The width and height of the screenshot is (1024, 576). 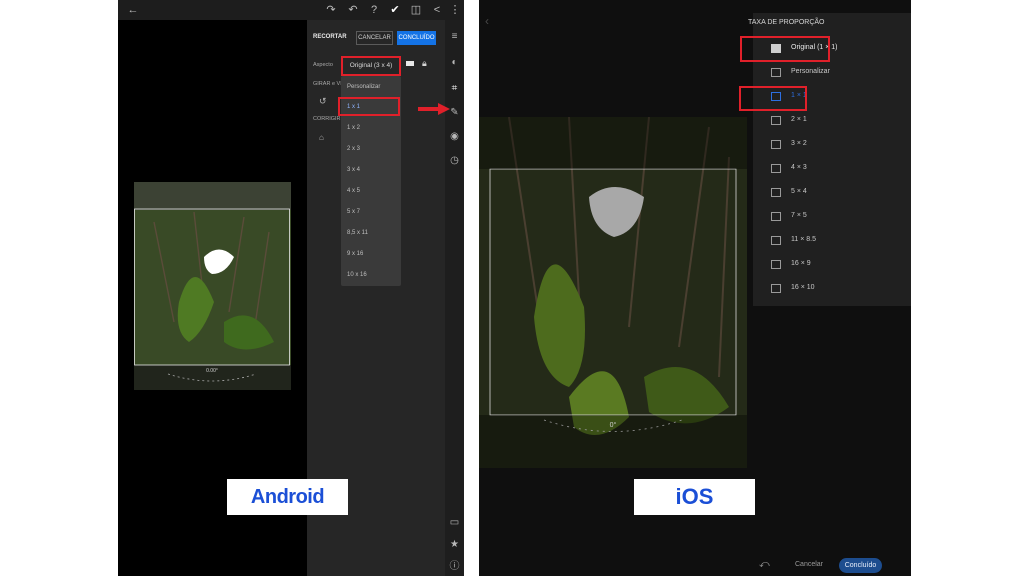 I want to click on dropdown-item: 1 x 2, so click(x=353, y=128).